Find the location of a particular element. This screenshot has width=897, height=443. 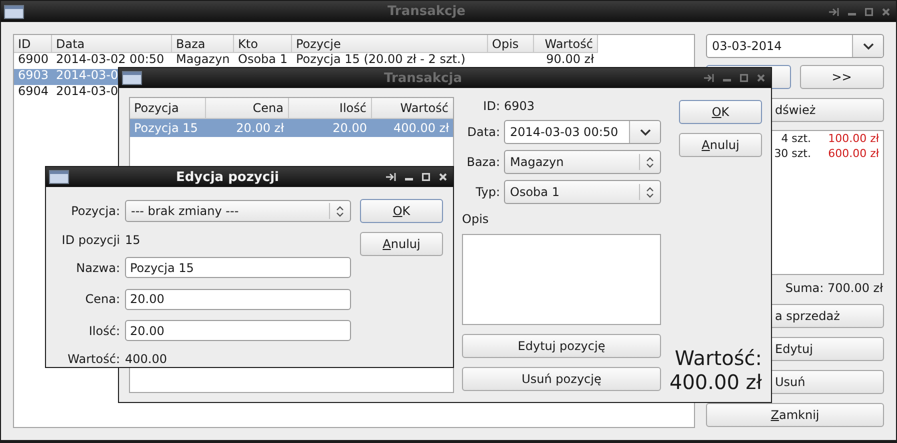

window-title: Transakcje is located at coordinates (426, 11).